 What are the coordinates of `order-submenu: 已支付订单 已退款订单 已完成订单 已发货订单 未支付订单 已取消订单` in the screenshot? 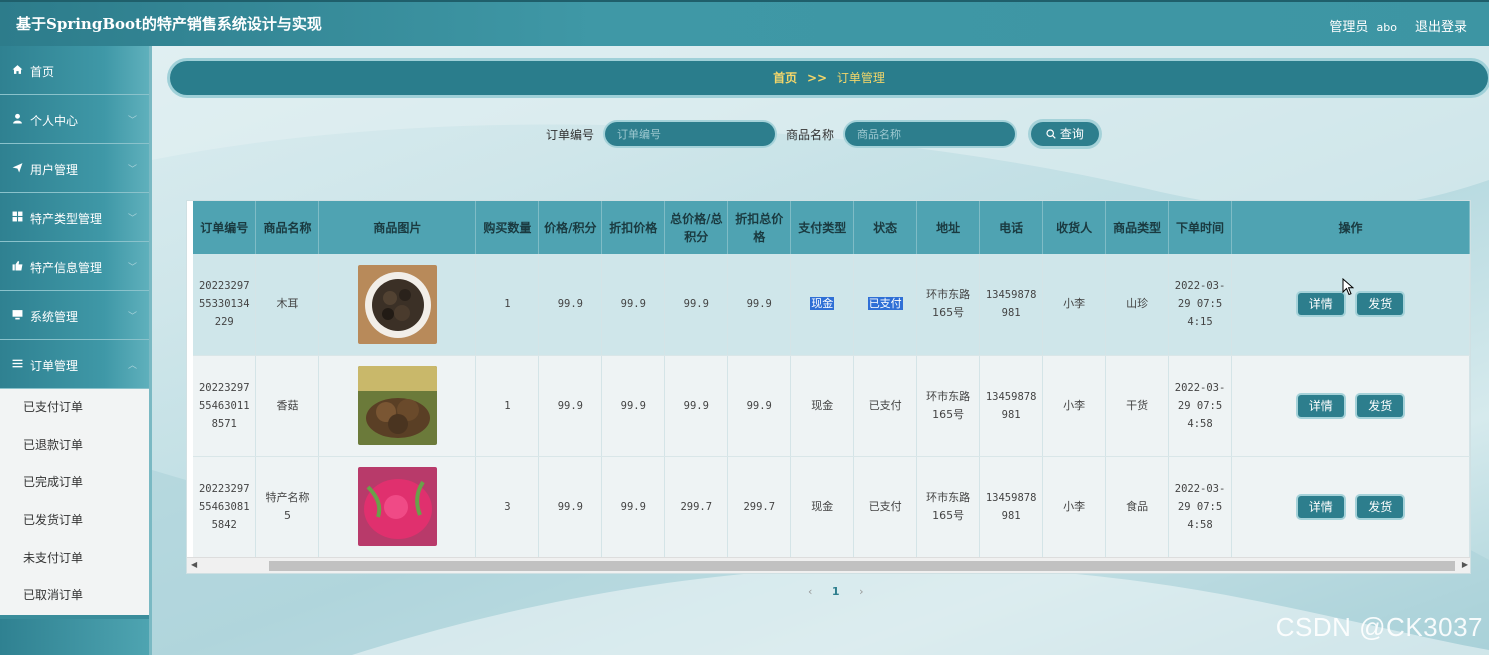 It's located at (74, 502).